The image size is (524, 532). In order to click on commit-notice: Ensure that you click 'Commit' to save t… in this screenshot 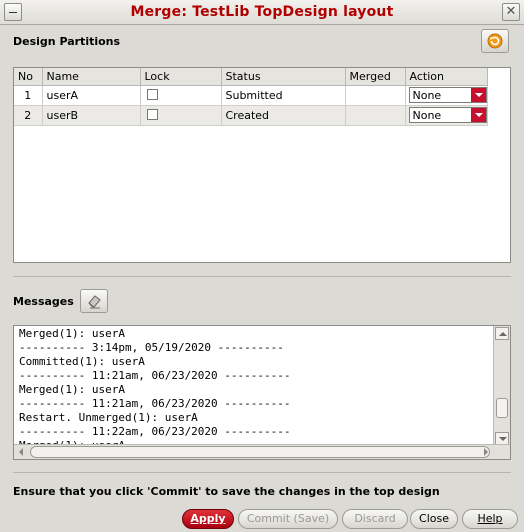, I will do `click(226, 491)`.